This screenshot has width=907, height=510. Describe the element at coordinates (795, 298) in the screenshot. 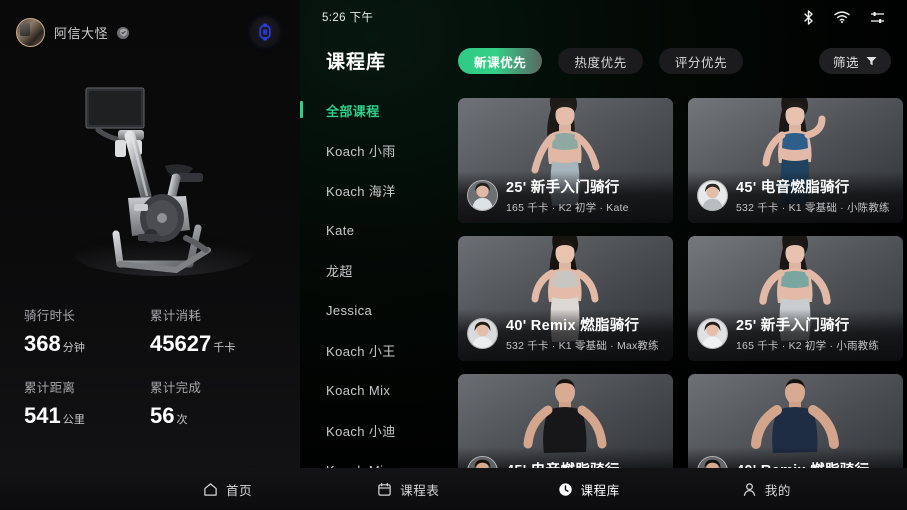

I see `course-card: 25' 新手入门骑行 165 千卡 · K2 初学 · 小雨教练` at that location.